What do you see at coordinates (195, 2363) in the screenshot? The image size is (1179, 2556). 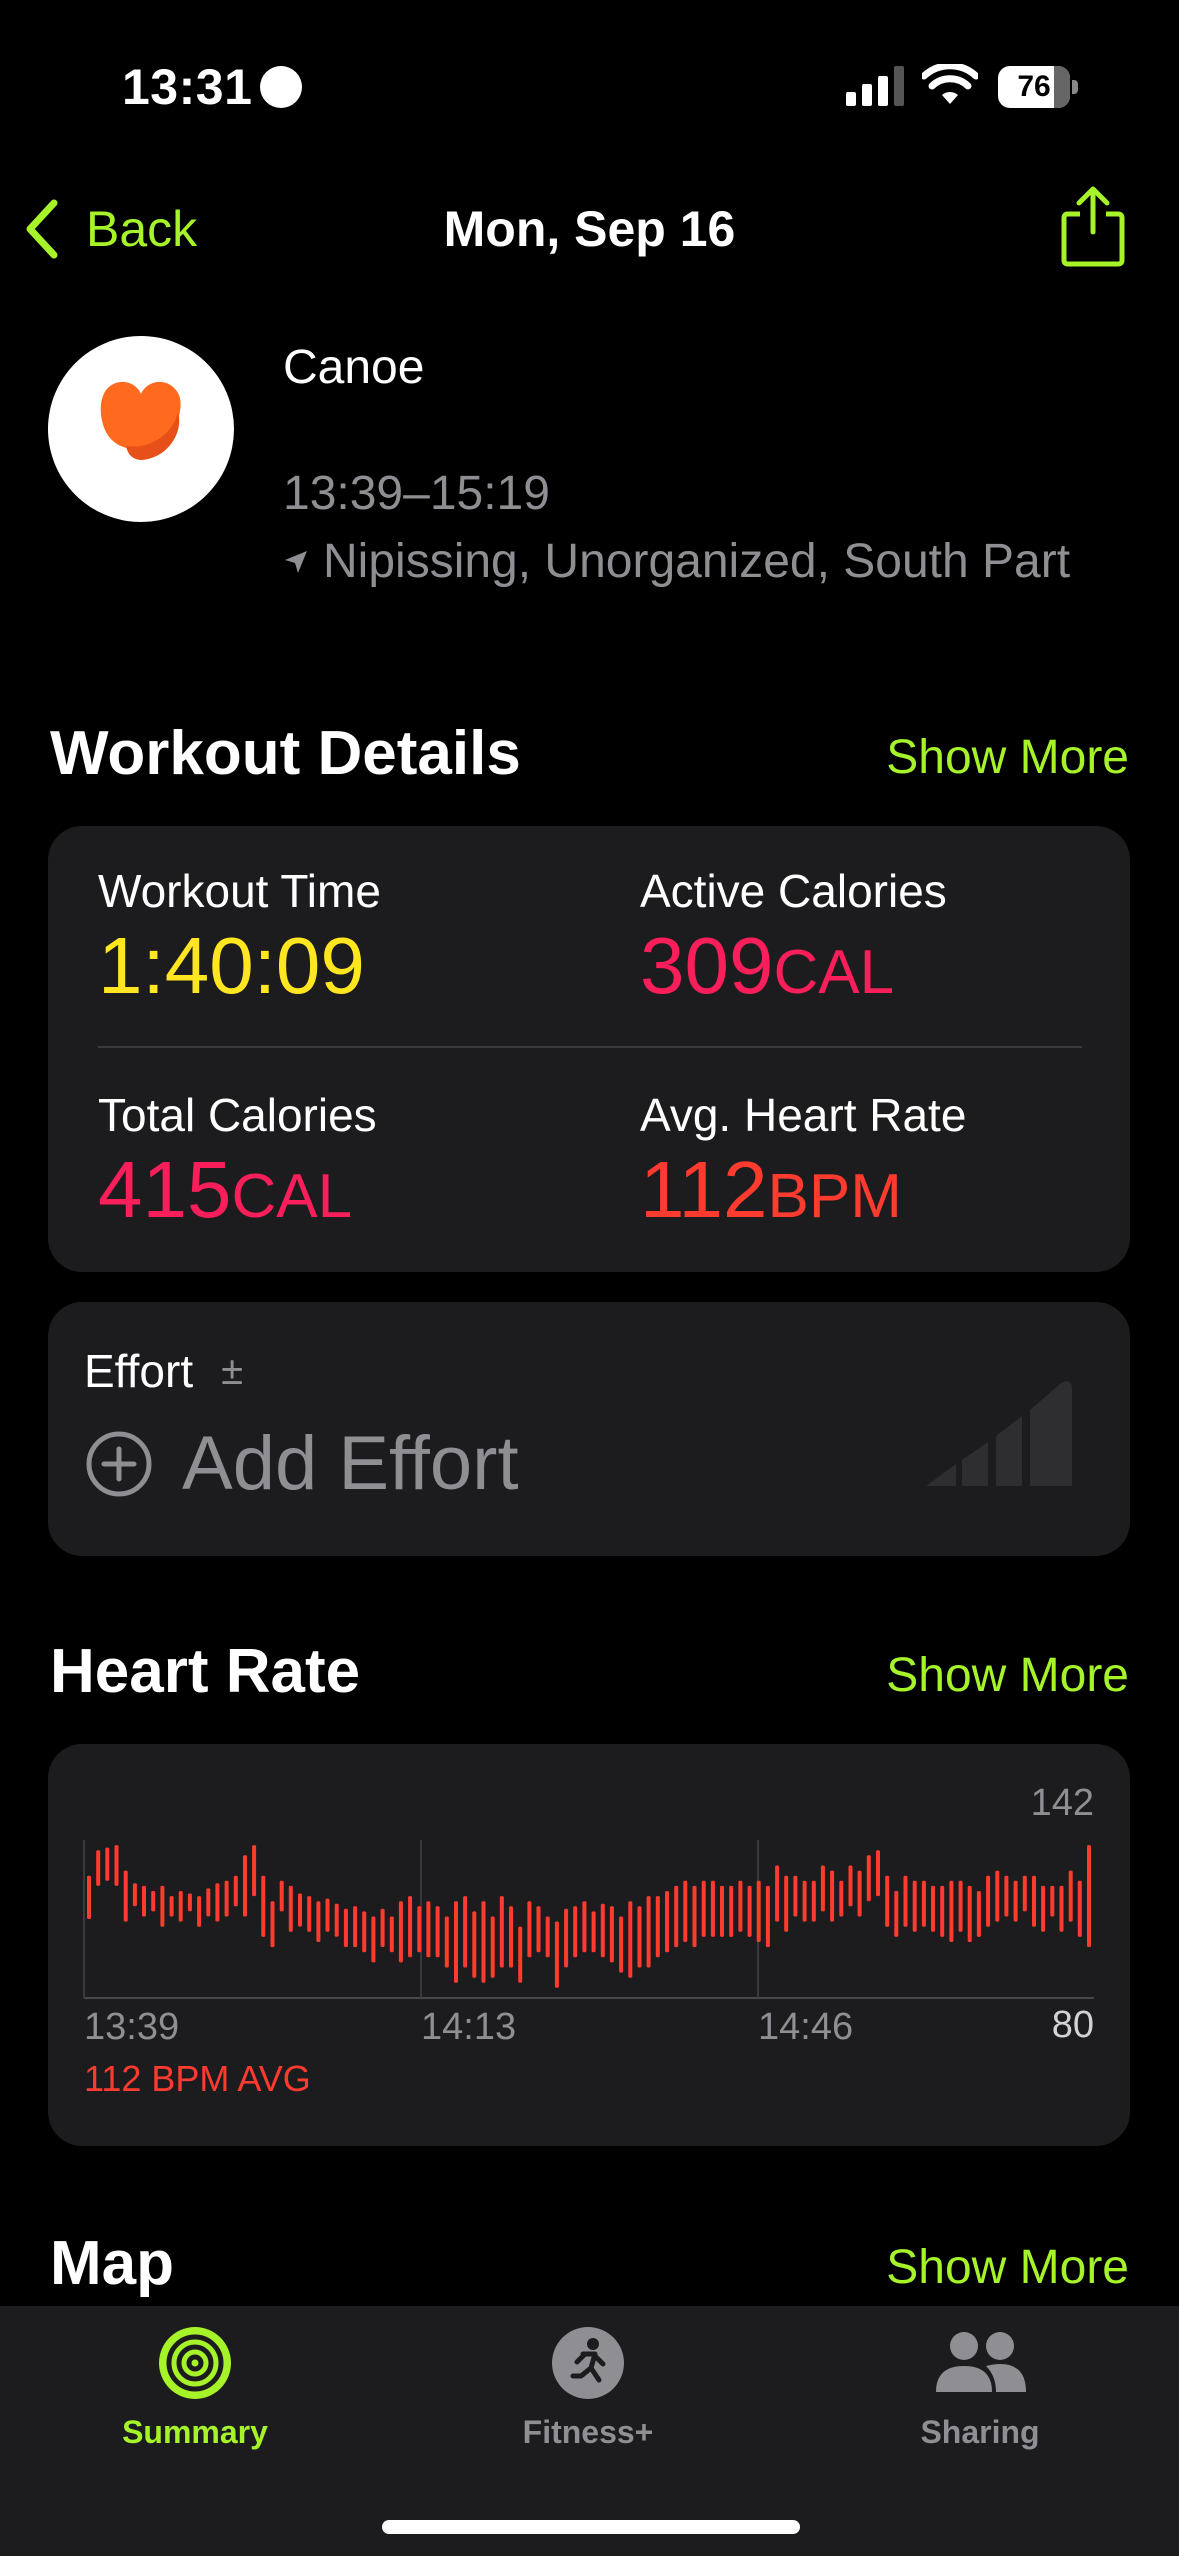 I see `activity-rings-icon` at bounding box center [195, 2363].